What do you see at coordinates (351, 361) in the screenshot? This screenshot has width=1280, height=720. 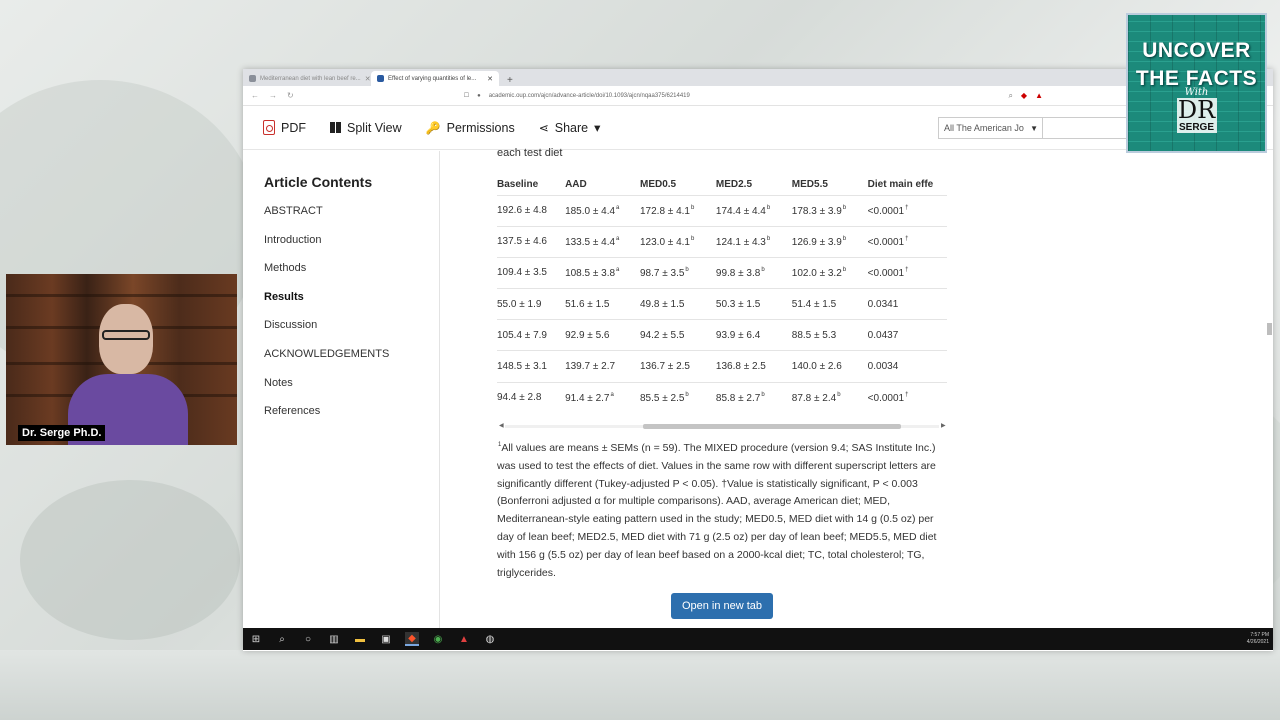 I see `sidebar-item-acknowledgements: ACKNOWLEDGEMENTS` at bounding box center [351, 361].